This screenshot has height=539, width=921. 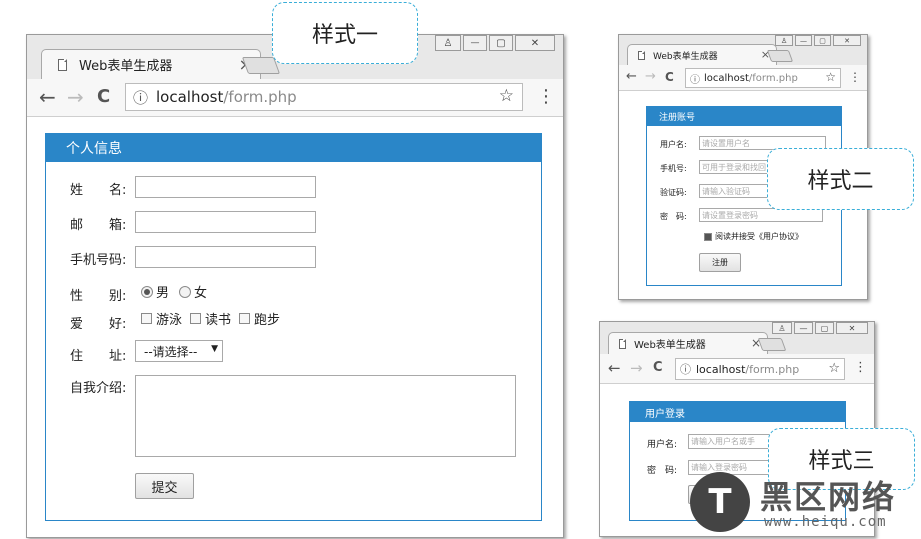 What do you see at coordinates (225, 187) in the screenshot?
I see `name-input` at bounding box center [225, 187].